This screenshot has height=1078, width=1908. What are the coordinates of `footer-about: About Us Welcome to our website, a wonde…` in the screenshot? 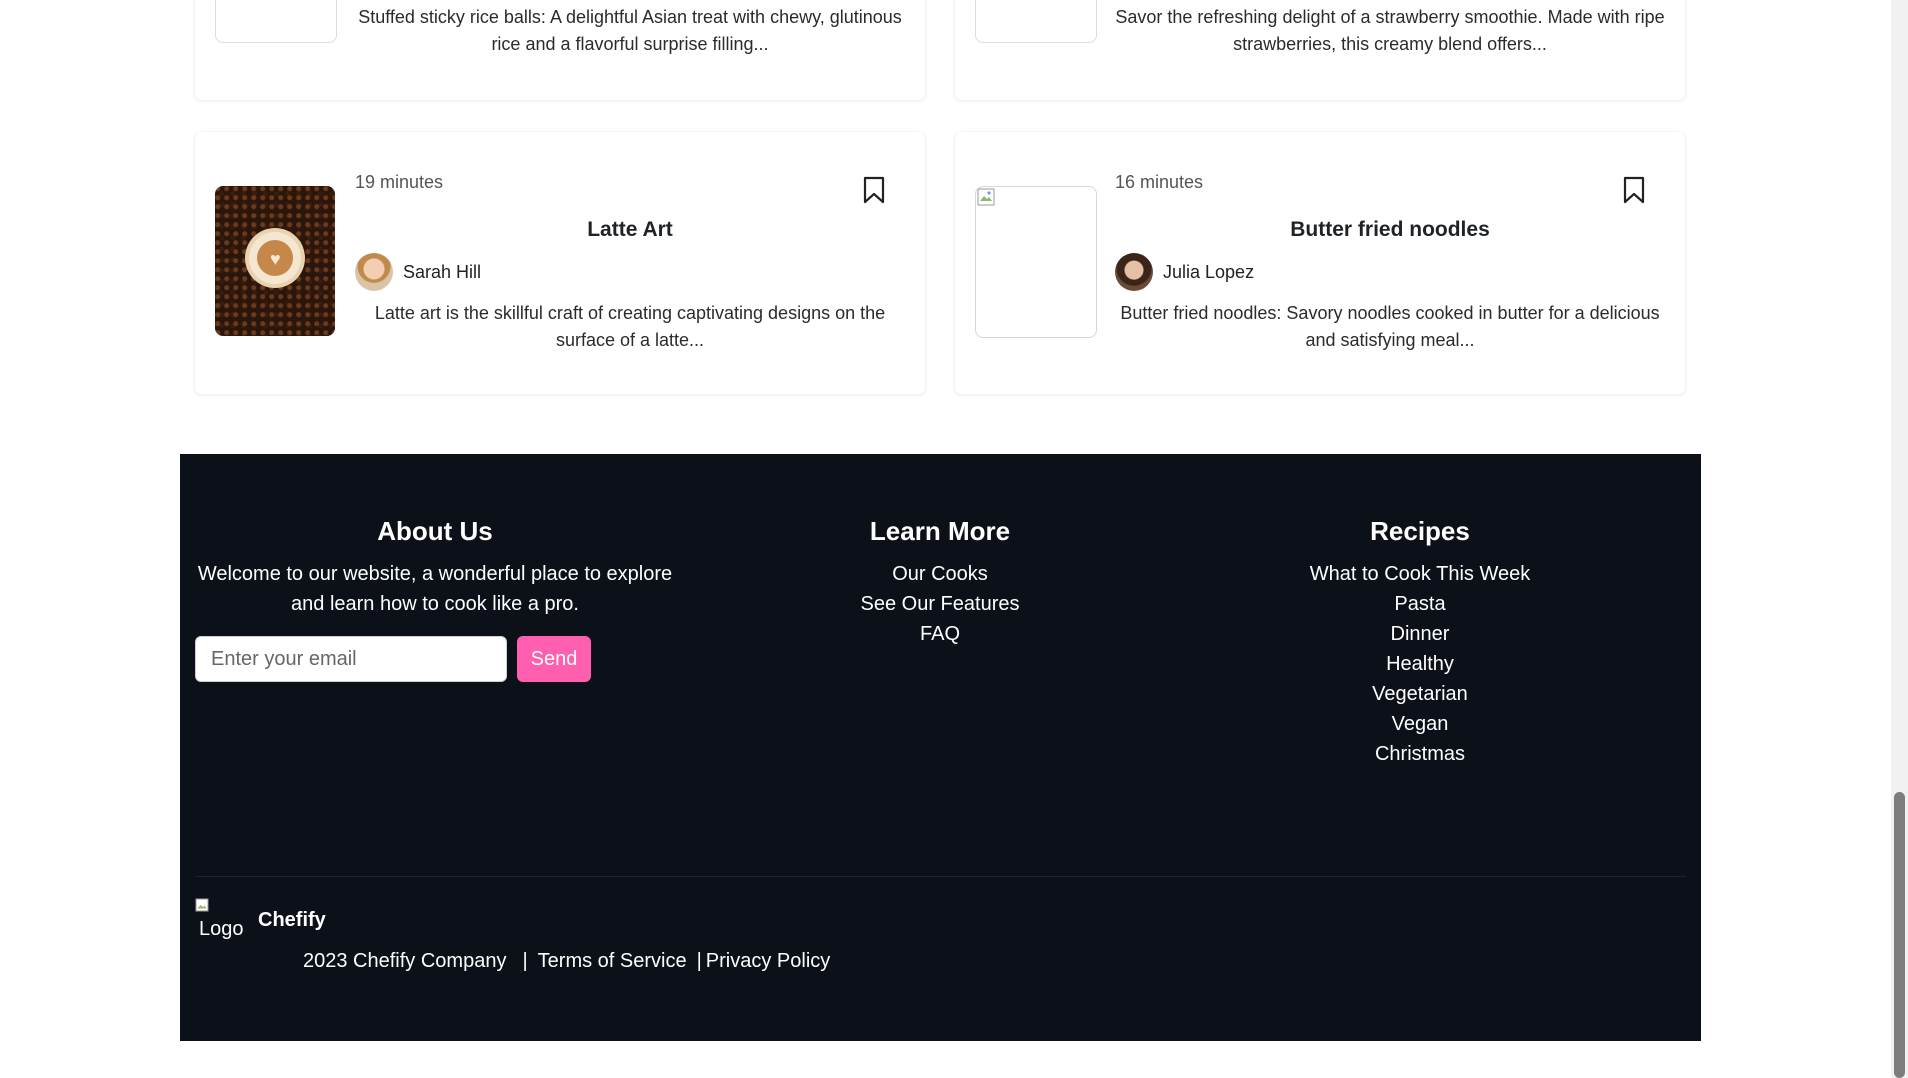 It's located at (435, 567).